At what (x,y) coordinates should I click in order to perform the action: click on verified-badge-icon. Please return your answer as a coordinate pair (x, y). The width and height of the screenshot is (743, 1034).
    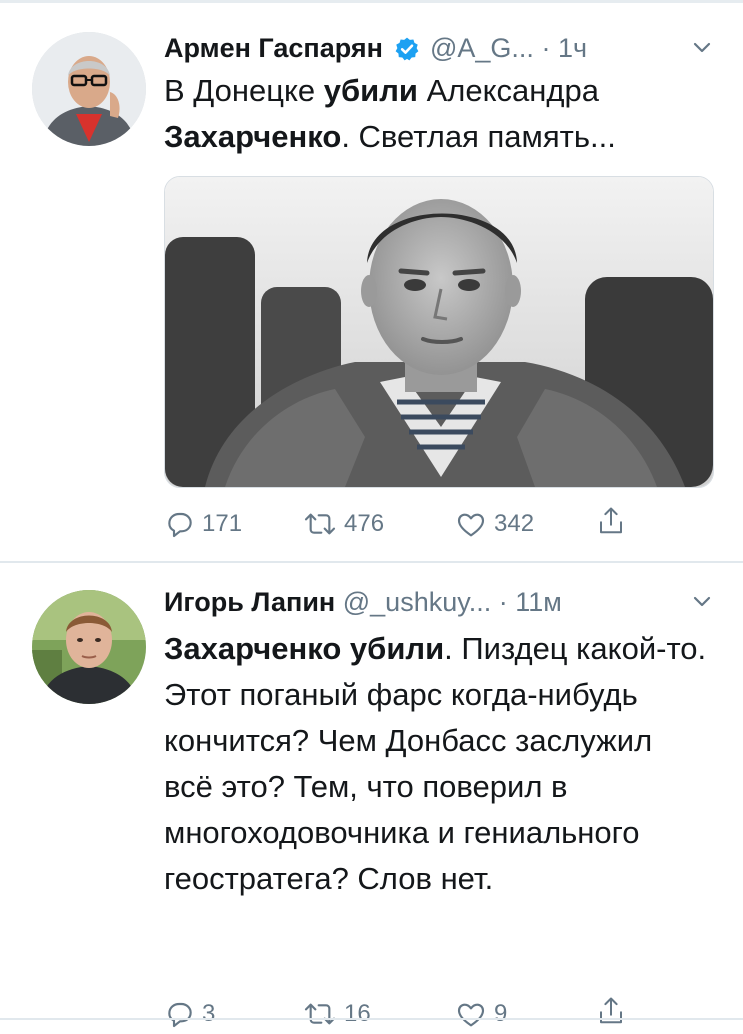
    Looking at the image, I should click on (407, 53).